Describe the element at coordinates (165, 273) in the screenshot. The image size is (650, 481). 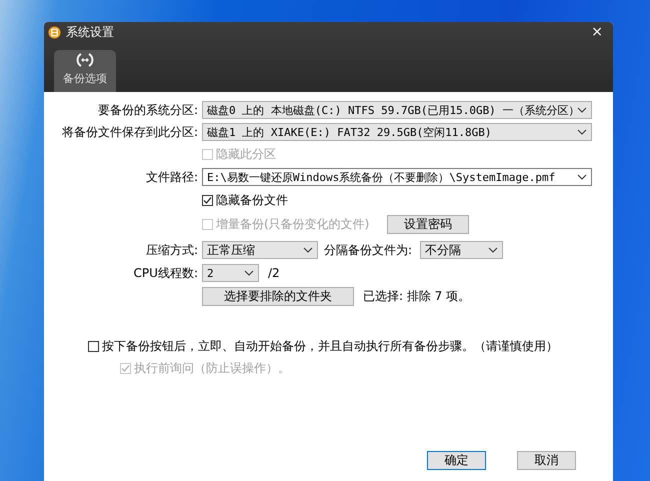
I see `field-label: CPU线程数:` at that location.